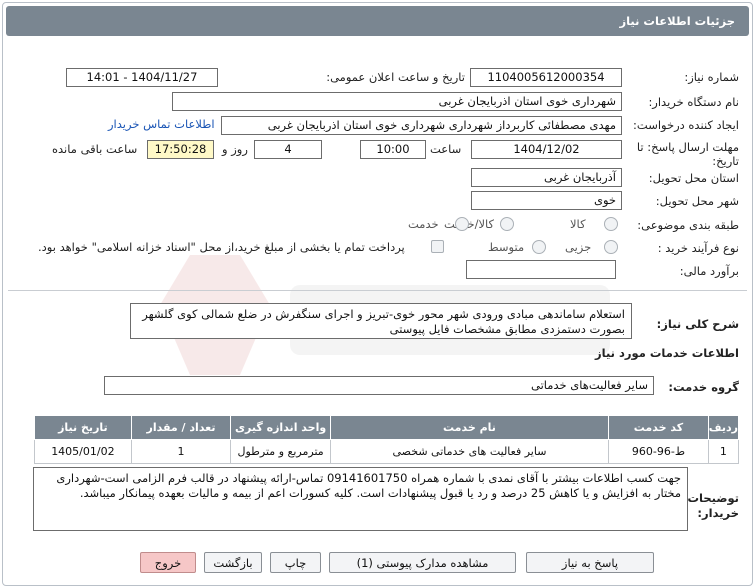 The image size is (755, 588). I want to click on buyer-org-label: نام دستگاه خریدار:, so click(693, 102).